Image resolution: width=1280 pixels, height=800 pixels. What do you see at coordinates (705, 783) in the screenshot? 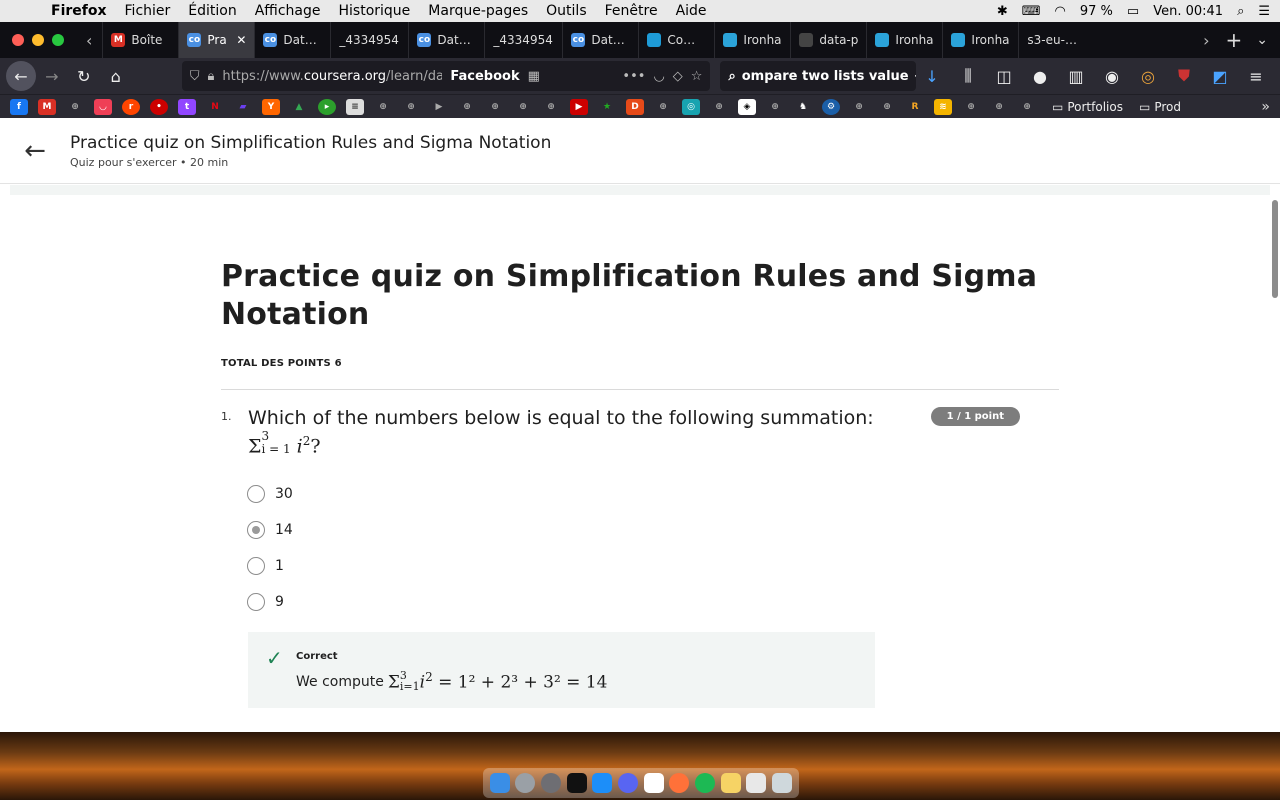
I see `spotify-icon` at bounding box center [705, 783].